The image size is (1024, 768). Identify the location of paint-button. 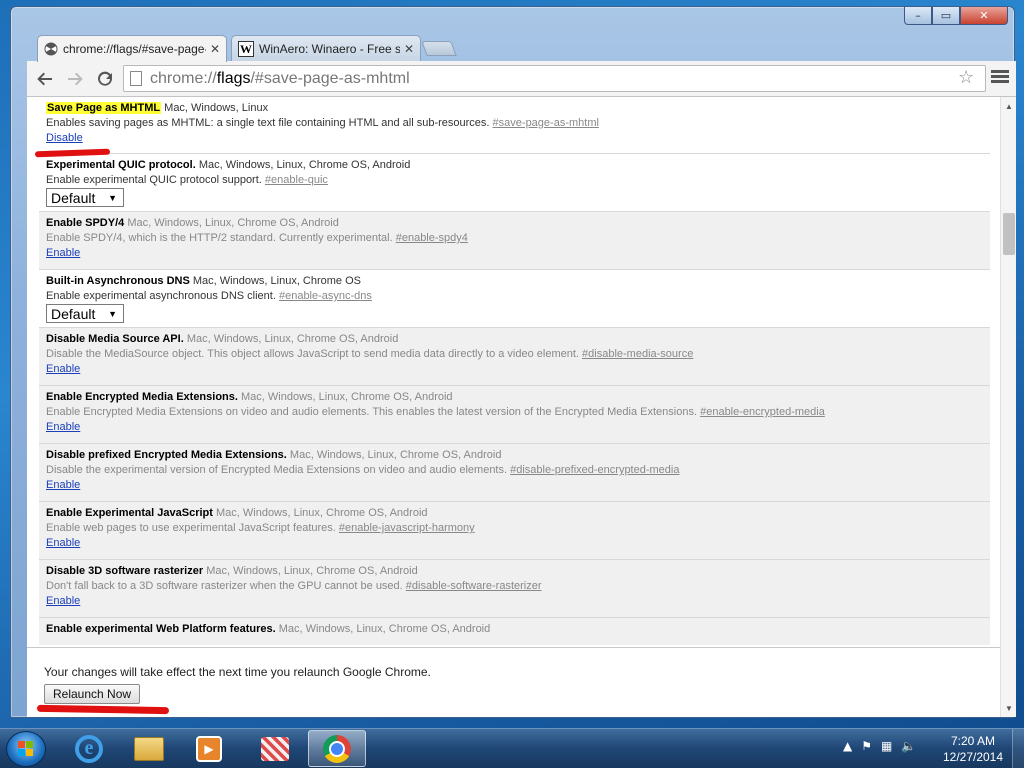
(275, 748).